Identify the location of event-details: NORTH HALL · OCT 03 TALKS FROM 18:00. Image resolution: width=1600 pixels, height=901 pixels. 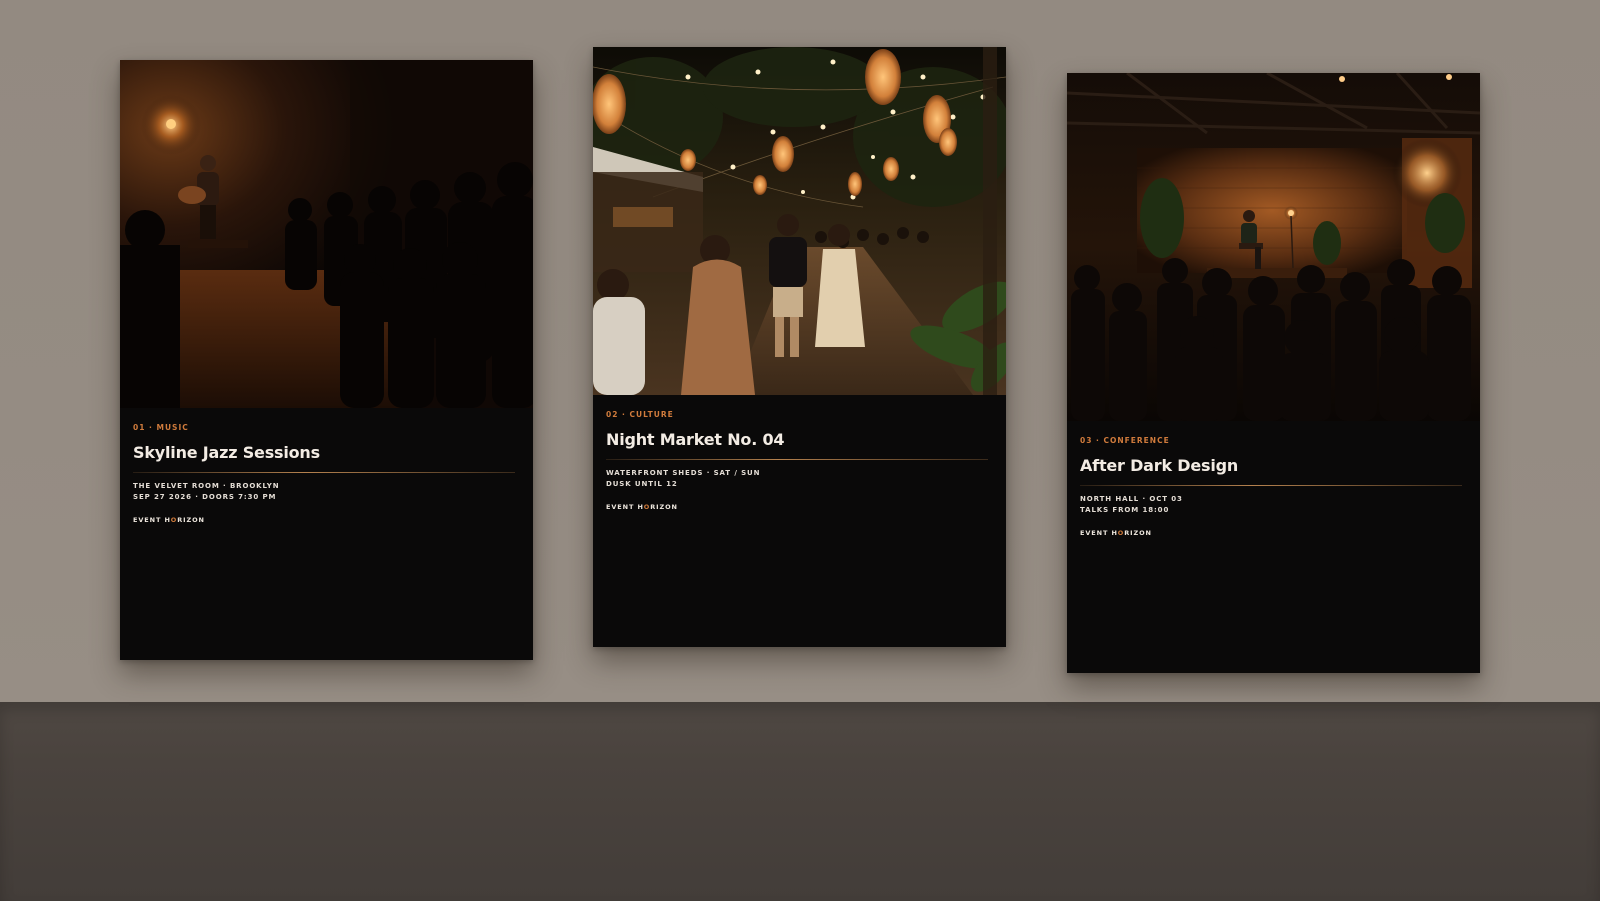
(1273, 505).